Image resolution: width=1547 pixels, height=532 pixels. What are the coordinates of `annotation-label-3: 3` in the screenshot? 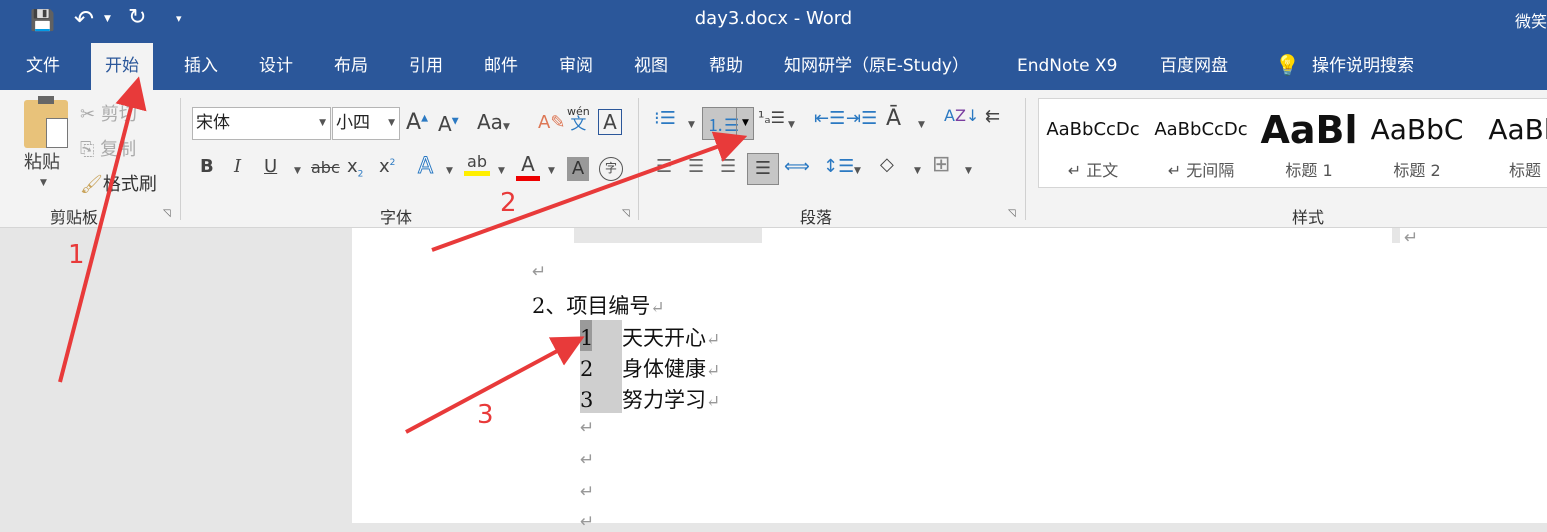 It's located at (485, 415).